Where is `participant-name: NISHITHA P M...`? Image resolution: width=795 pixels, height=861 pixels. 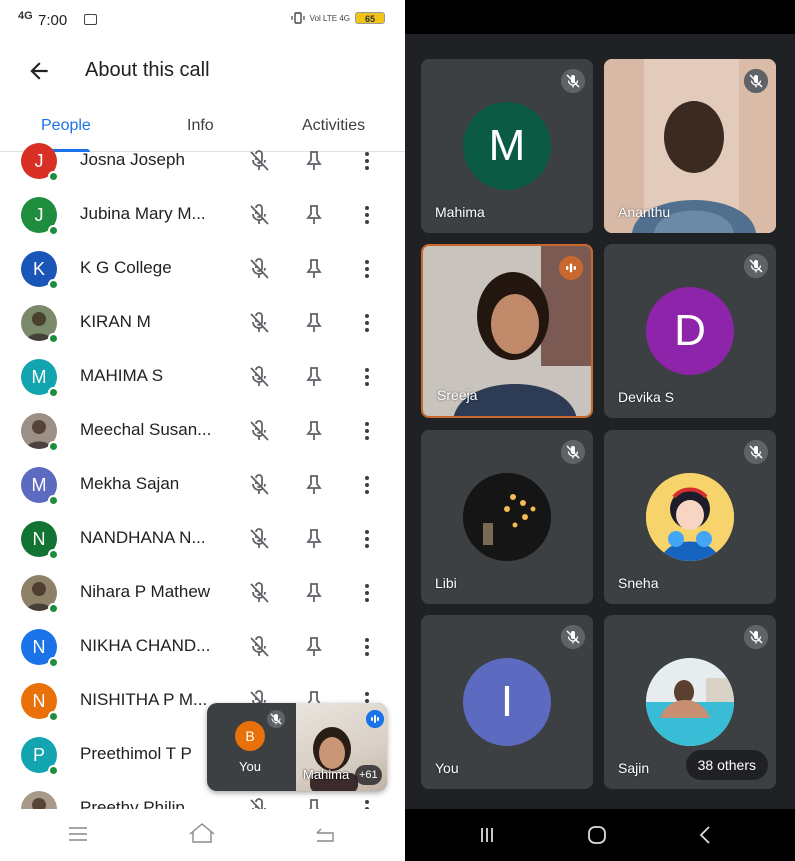 participant-name: NISHITHA P M... is located at coordinates (144, 699).